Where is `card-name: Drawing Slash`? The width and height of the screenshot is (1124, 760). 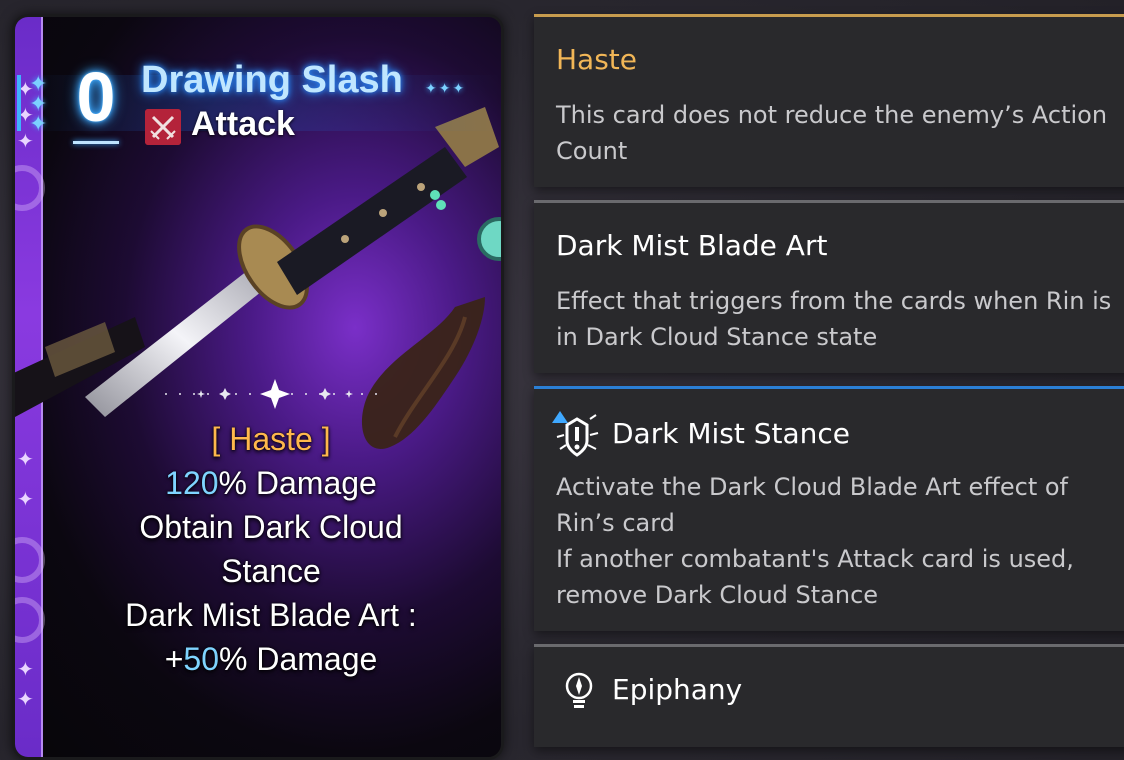 card-name: Drawing Slash is located at coordinates (272, 80).